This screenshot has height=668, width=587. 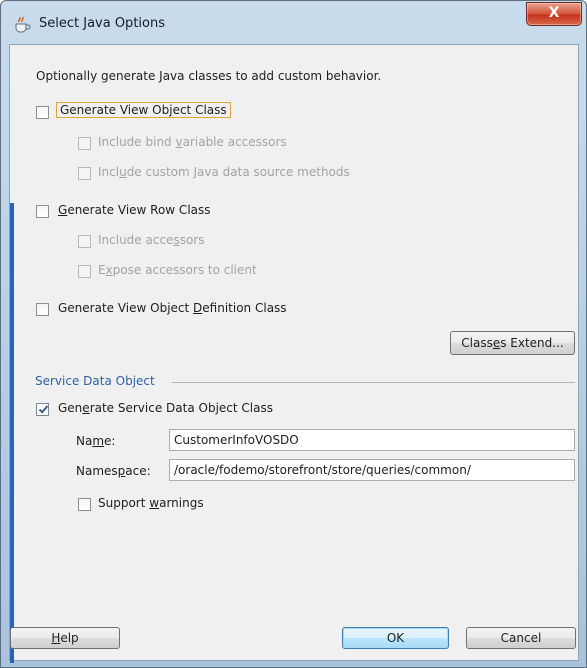 What do you see at coordinates (42, 309) in the screenshot?
I see `view-object-definition-class-checkbox` at bounding box center [42, 309].